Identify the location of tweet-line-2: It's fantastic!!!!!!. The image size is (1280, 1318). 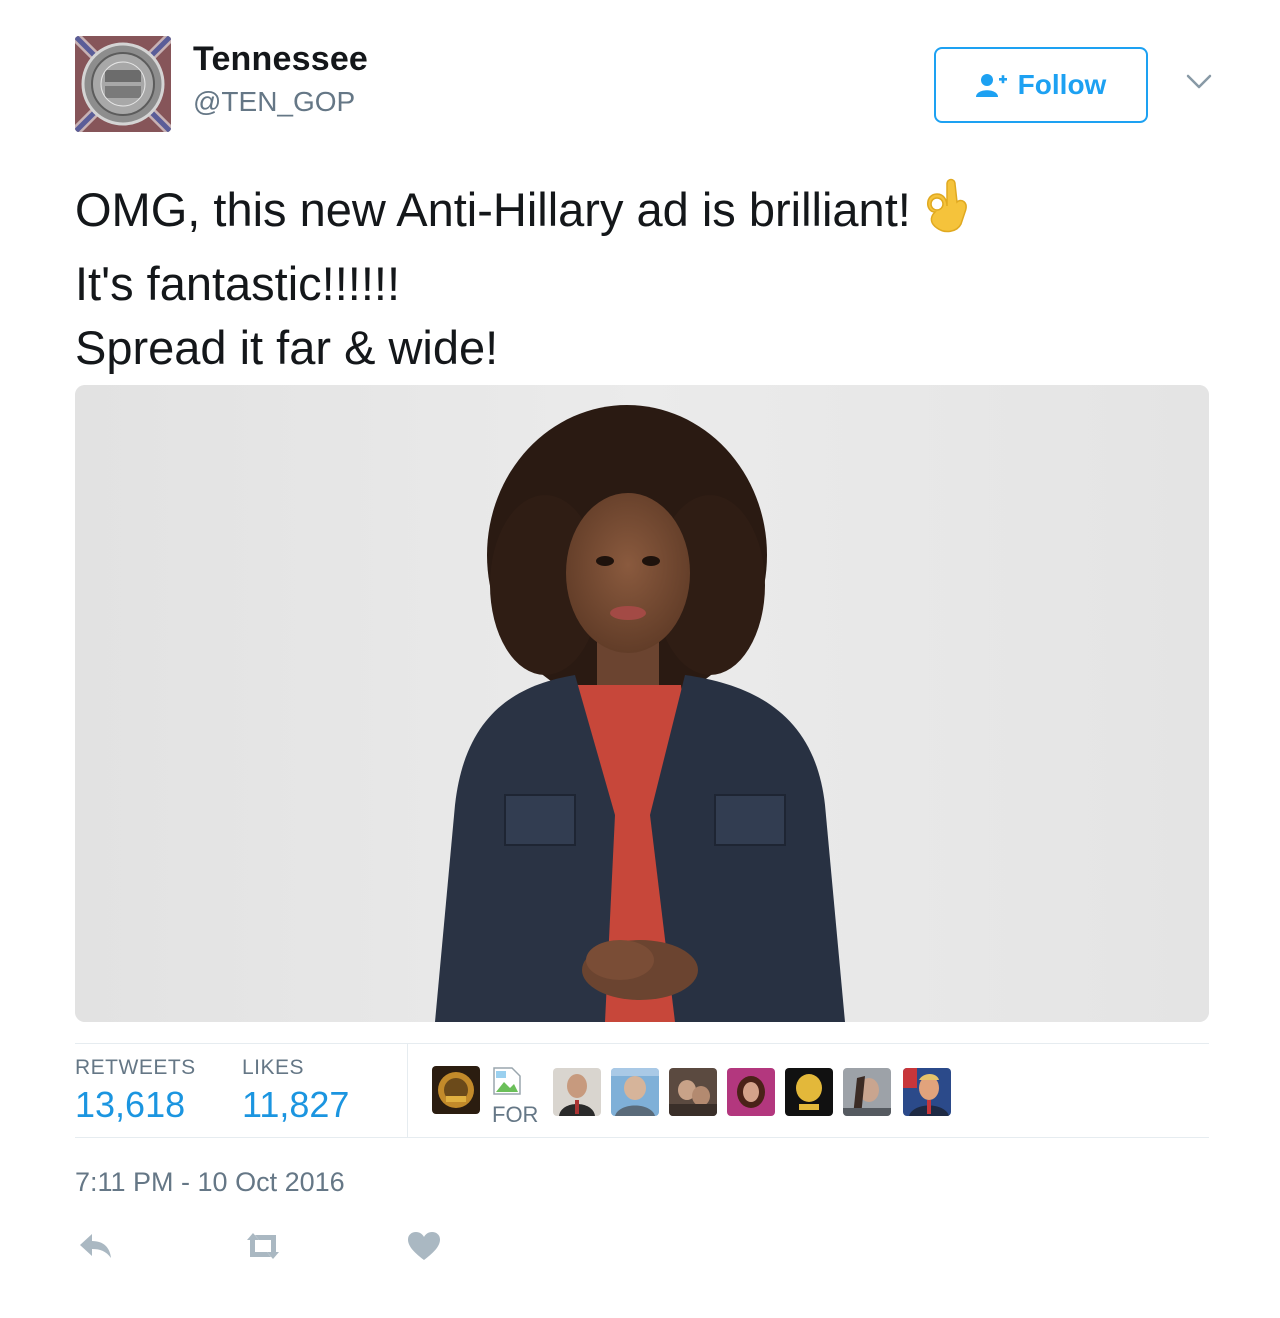
(238, 283).